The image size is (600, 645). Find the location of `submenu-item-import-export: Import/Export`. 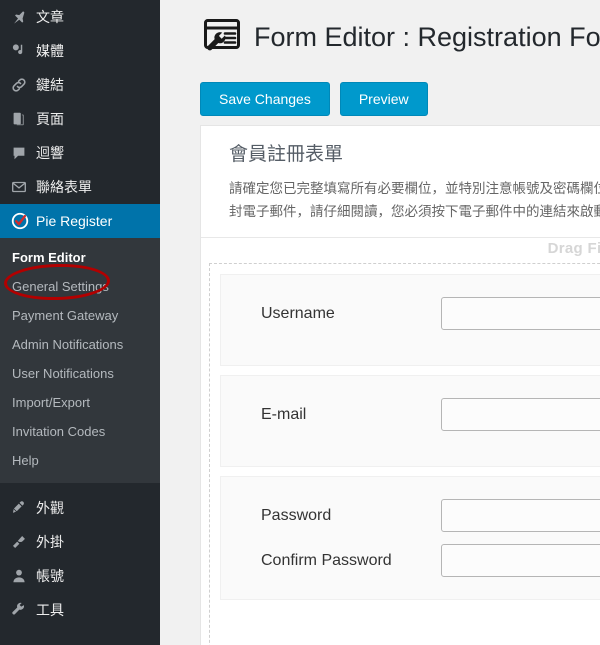

submenu-item-import-export: Import/Export is located at coordinates (80, 402).